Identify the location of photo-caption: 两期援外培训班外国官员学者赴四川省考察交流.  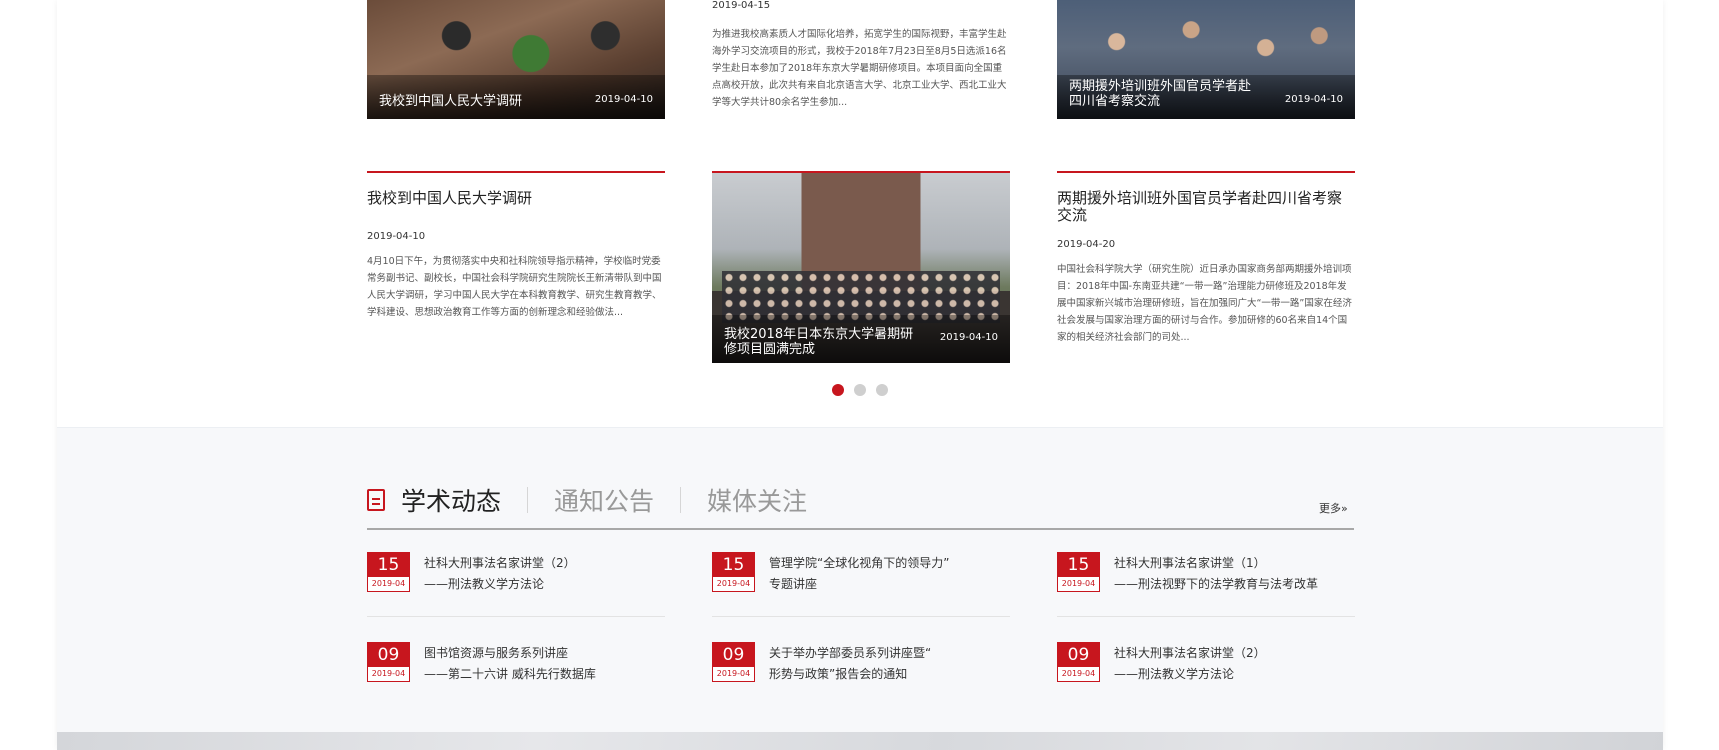
(1160, 94).